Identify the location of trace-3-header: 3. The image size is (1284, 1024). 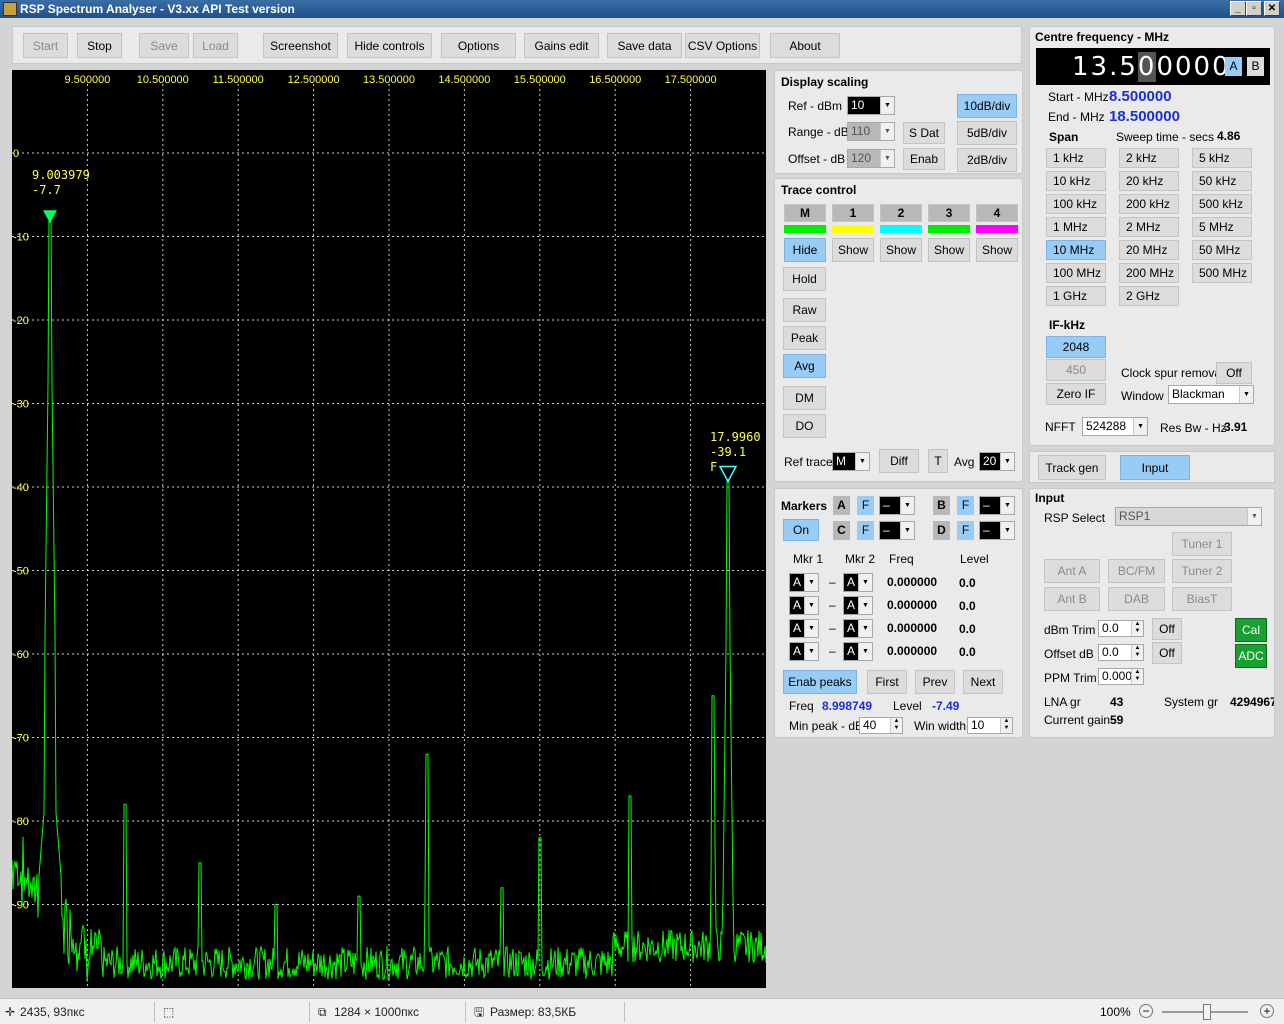
(949, 213).